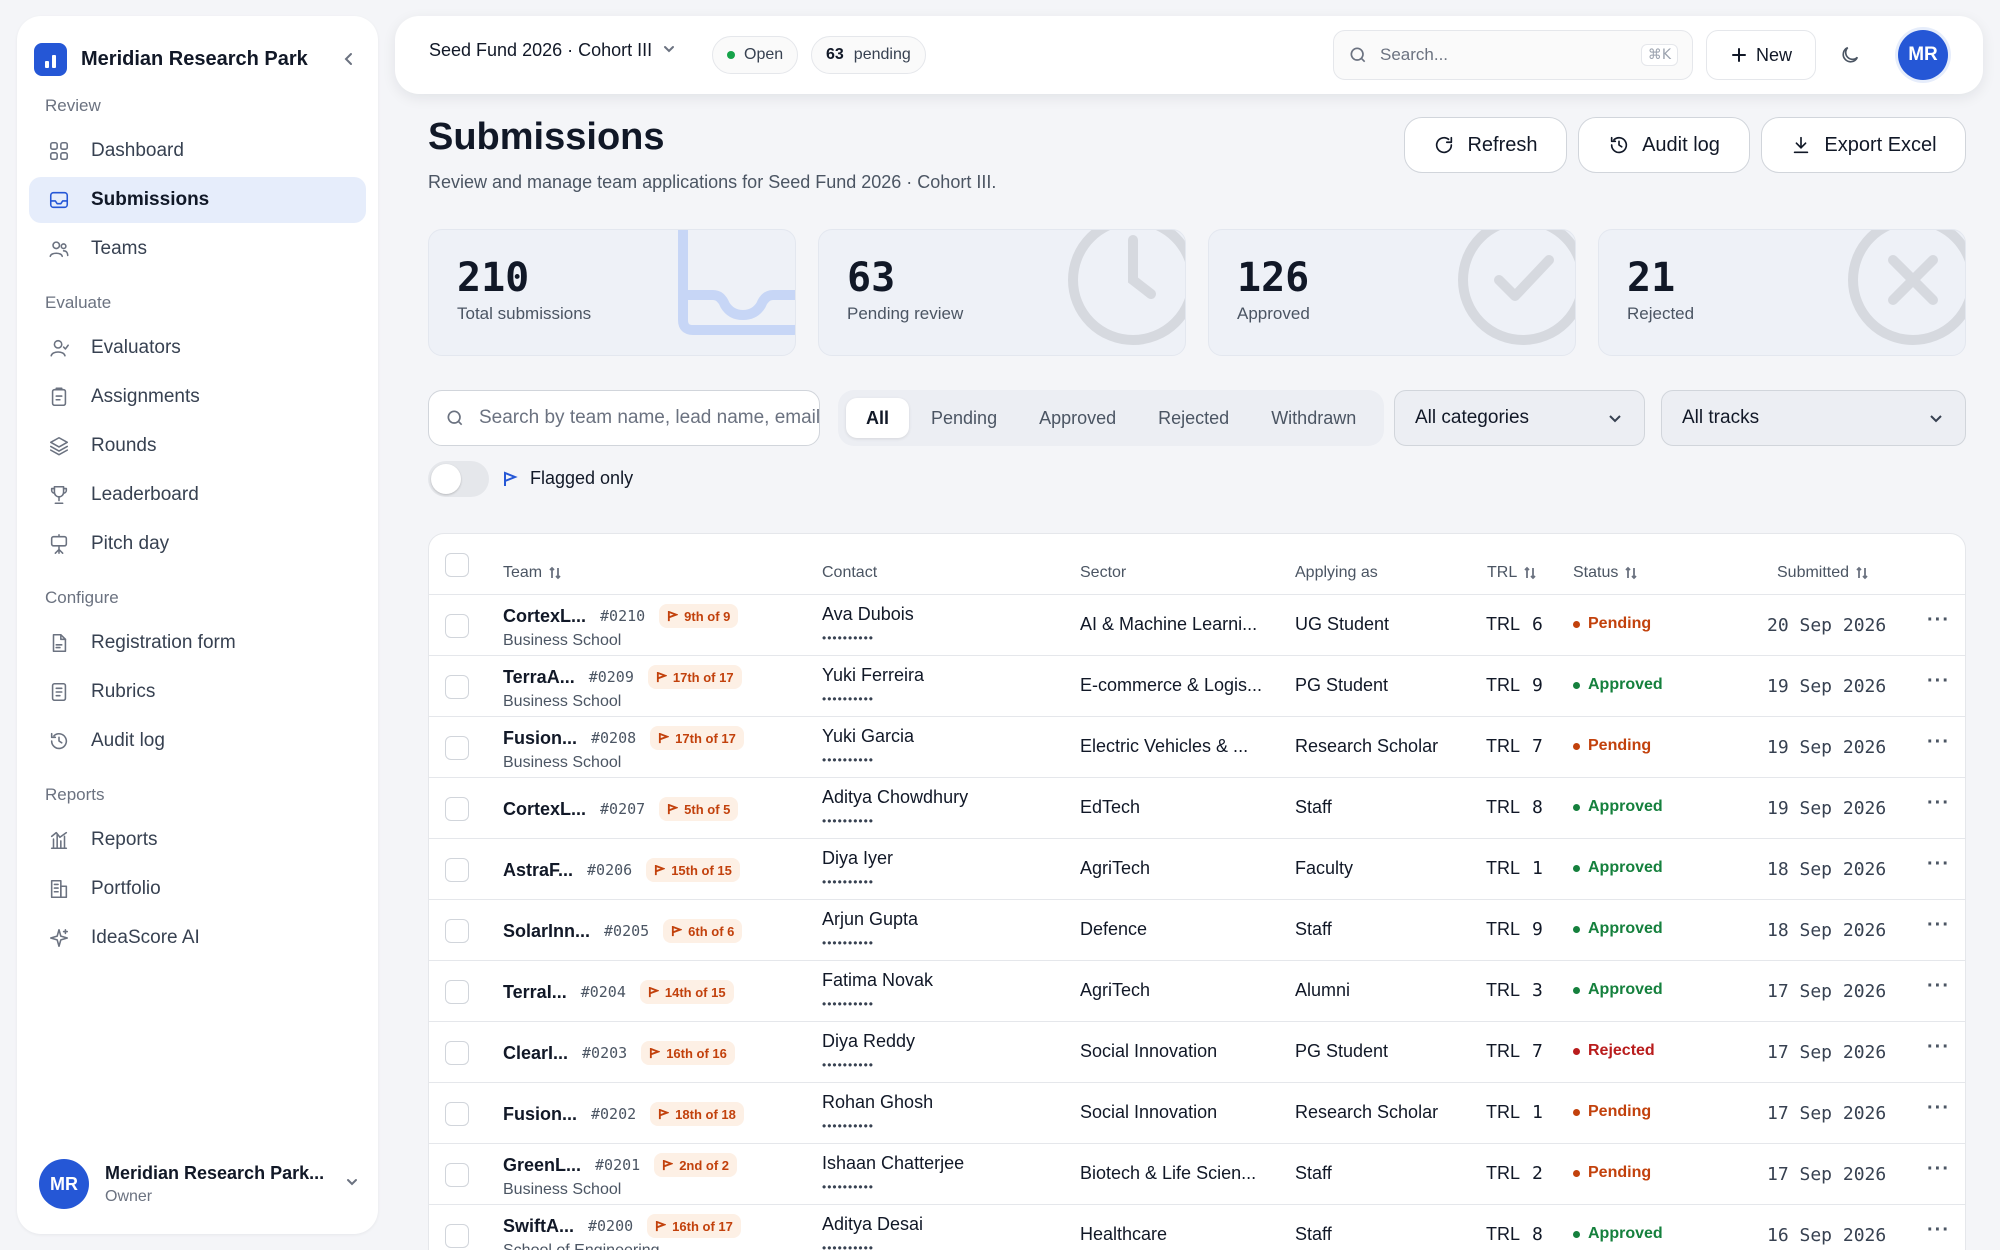 The height and width of the screenshot is (1250, 2000). I want to click on sidebar-item-reports: Reports, so click(197, 840).